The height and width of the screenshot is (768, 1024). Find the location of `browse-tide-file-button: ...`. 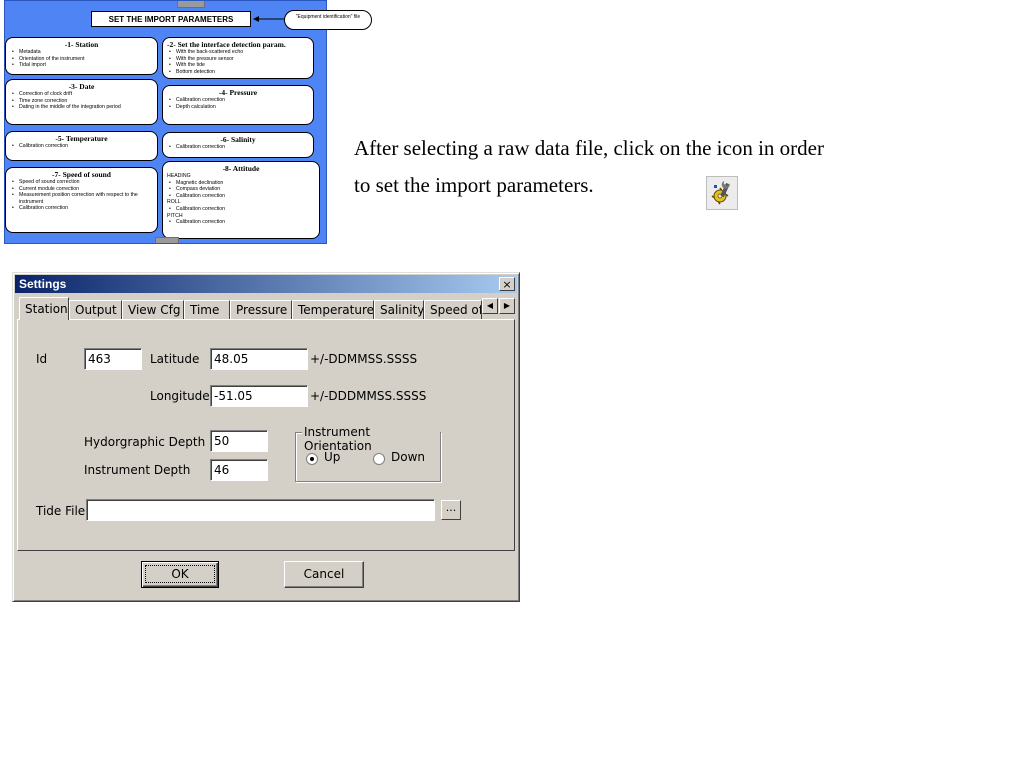

browse-tide-file-button: ... is located at coordinates (451, 510).